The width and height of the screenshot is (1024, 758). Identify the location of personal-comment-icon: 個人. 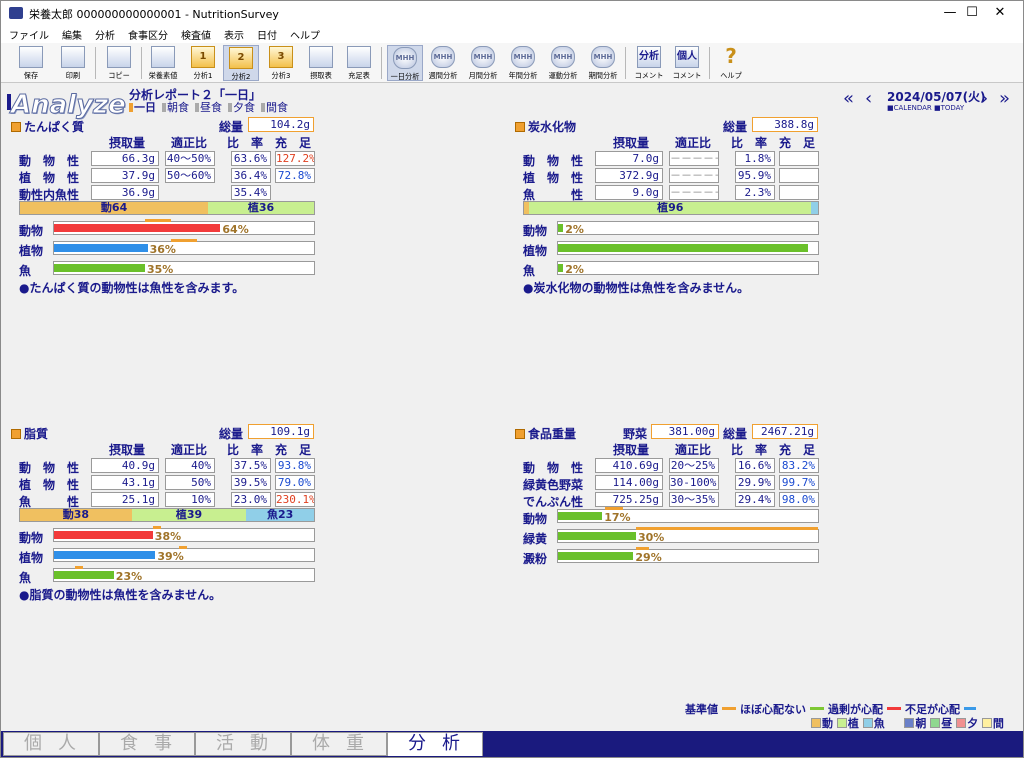
(687, 57).